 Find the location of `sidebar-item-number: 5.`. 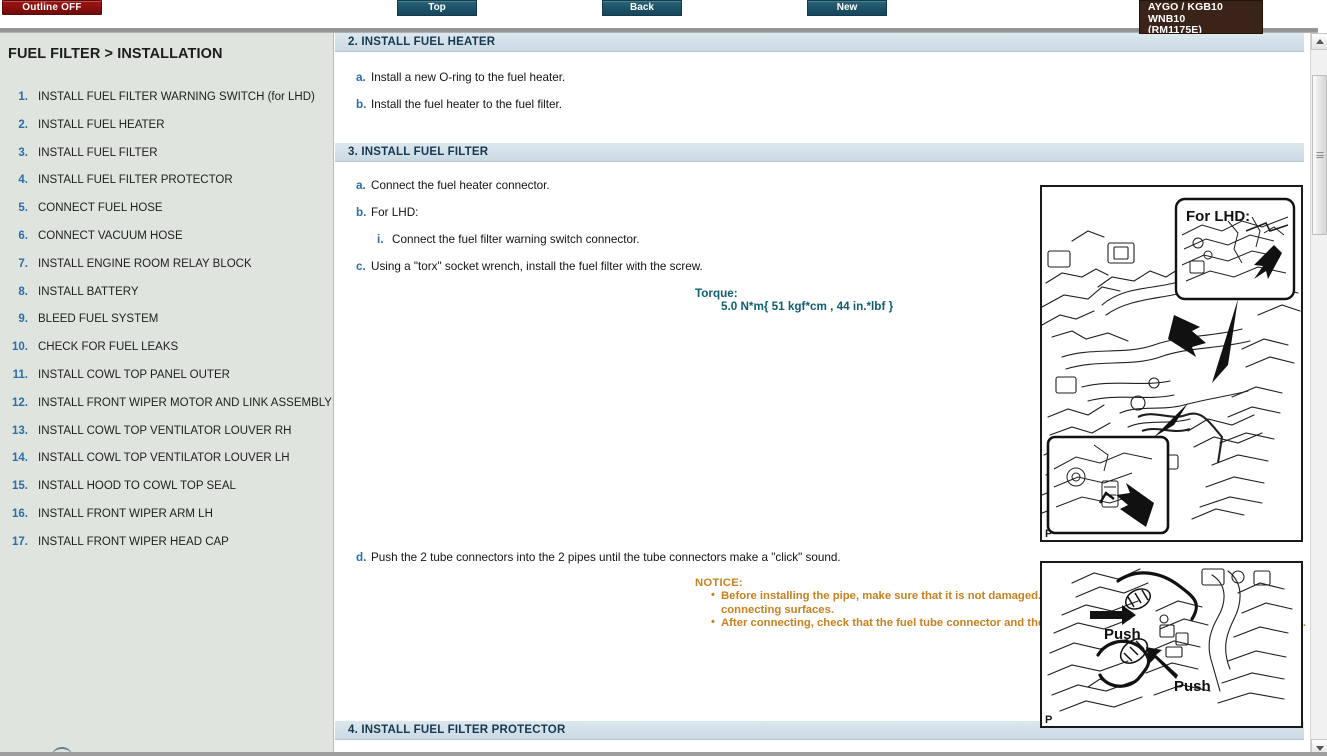

sidebar-item-number: 5. is located at coordinates (23, 208).